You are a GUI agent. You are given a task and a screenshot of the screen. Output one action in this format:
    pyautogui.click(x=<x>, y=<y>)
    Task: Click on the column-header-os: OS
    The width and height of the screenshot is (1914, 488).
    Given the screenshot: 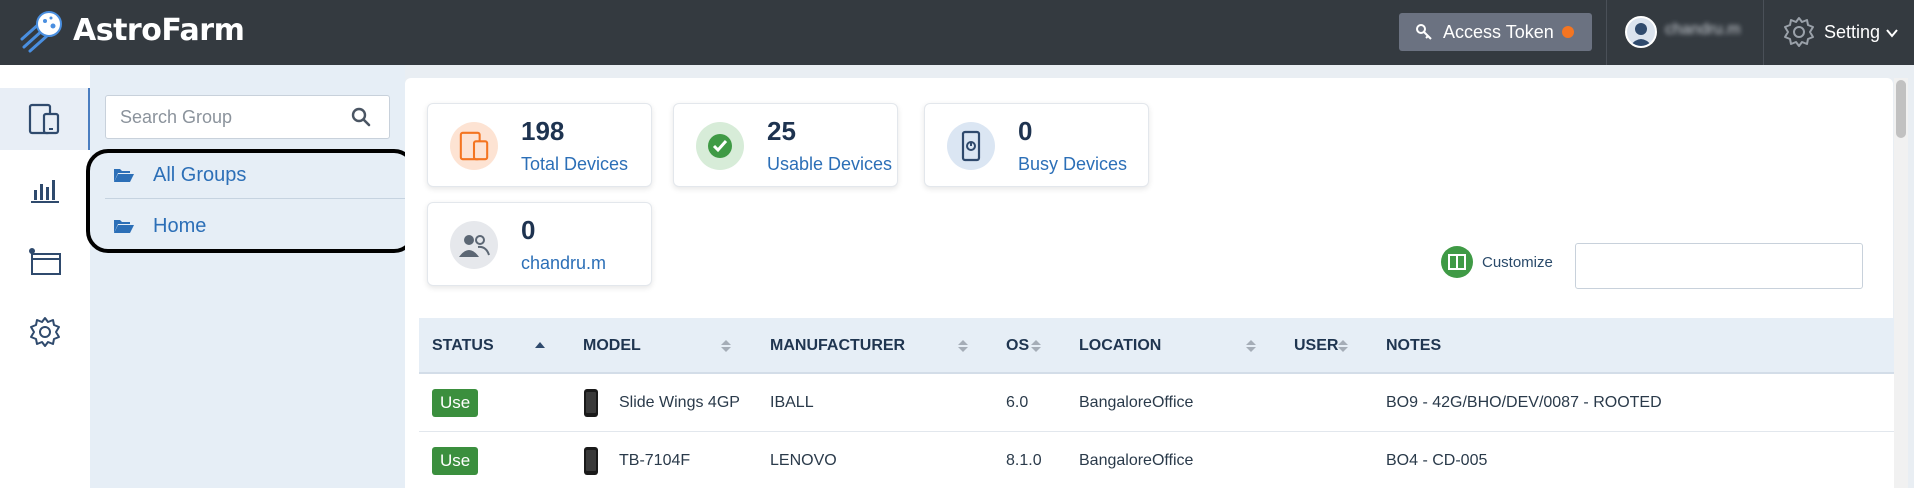 What is the action you would take?
    pyautogui.click(x=1017, y=346)
    